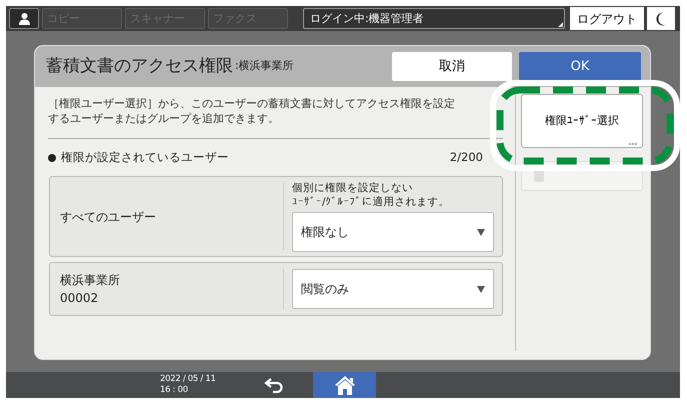 This screenshot has height=404, width=687. I want to click on description-text: ［権限ユーザー選択］から、このユーザーの蓄積文書に対してアクセス権限を設定するユーザーまたはグループを追加できます。, so click(252, 111).